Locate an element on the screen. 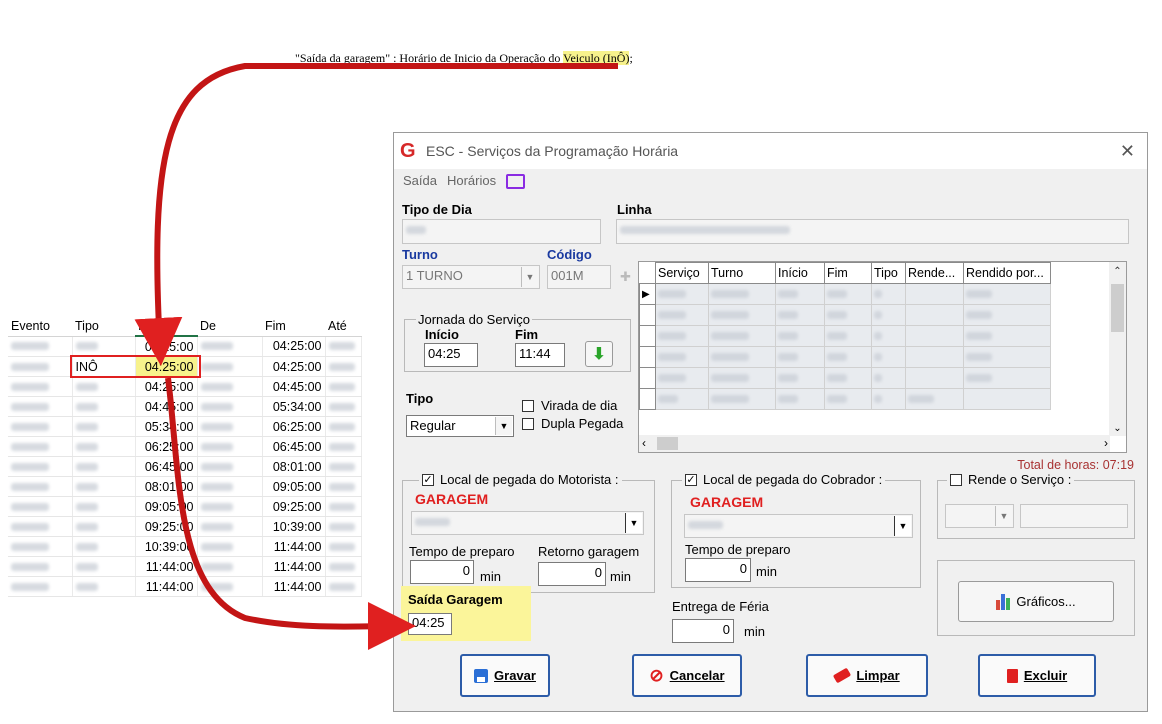 Image resolution: width=1162 pixels, height=724 pixels. sheet-cell-inicio: 06:45:00 is located at coordinates (166, 466).